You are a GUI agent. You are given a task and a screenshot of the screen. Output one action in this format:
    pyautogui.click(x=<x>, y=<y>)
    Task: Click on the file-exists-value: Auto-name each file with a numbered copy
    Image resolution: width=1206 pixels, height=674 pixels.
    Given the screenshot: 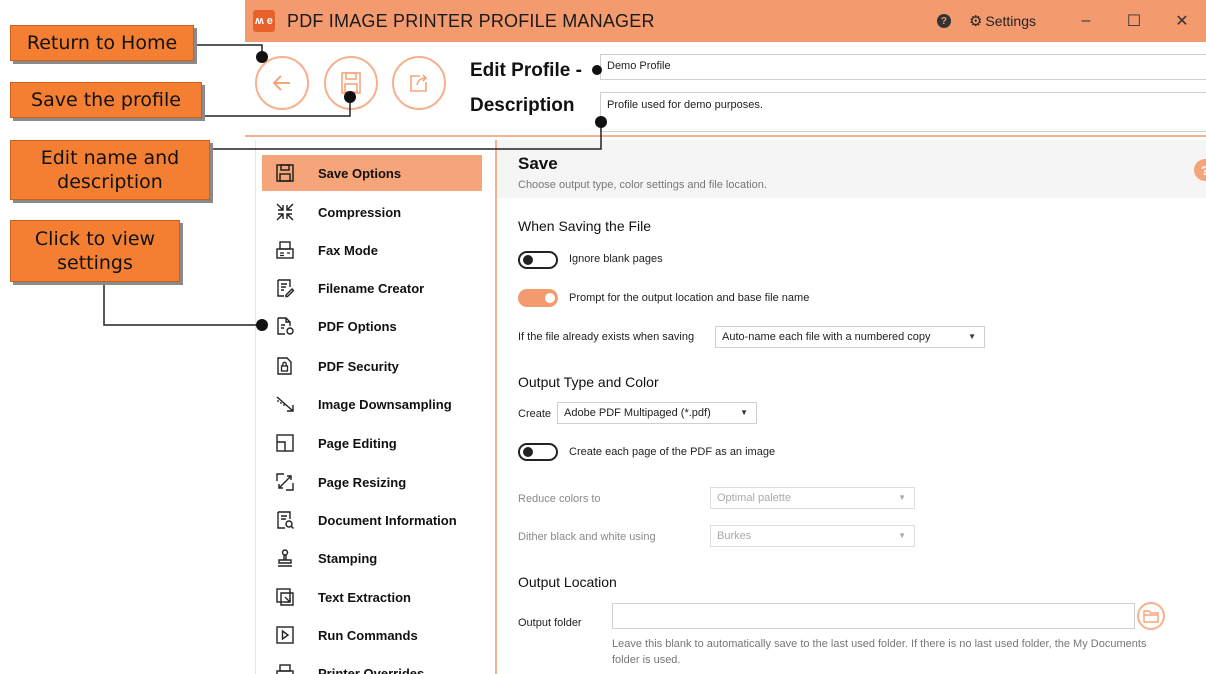 What is the action you would take?
    pyautogui.click(x=826, y=337)
    